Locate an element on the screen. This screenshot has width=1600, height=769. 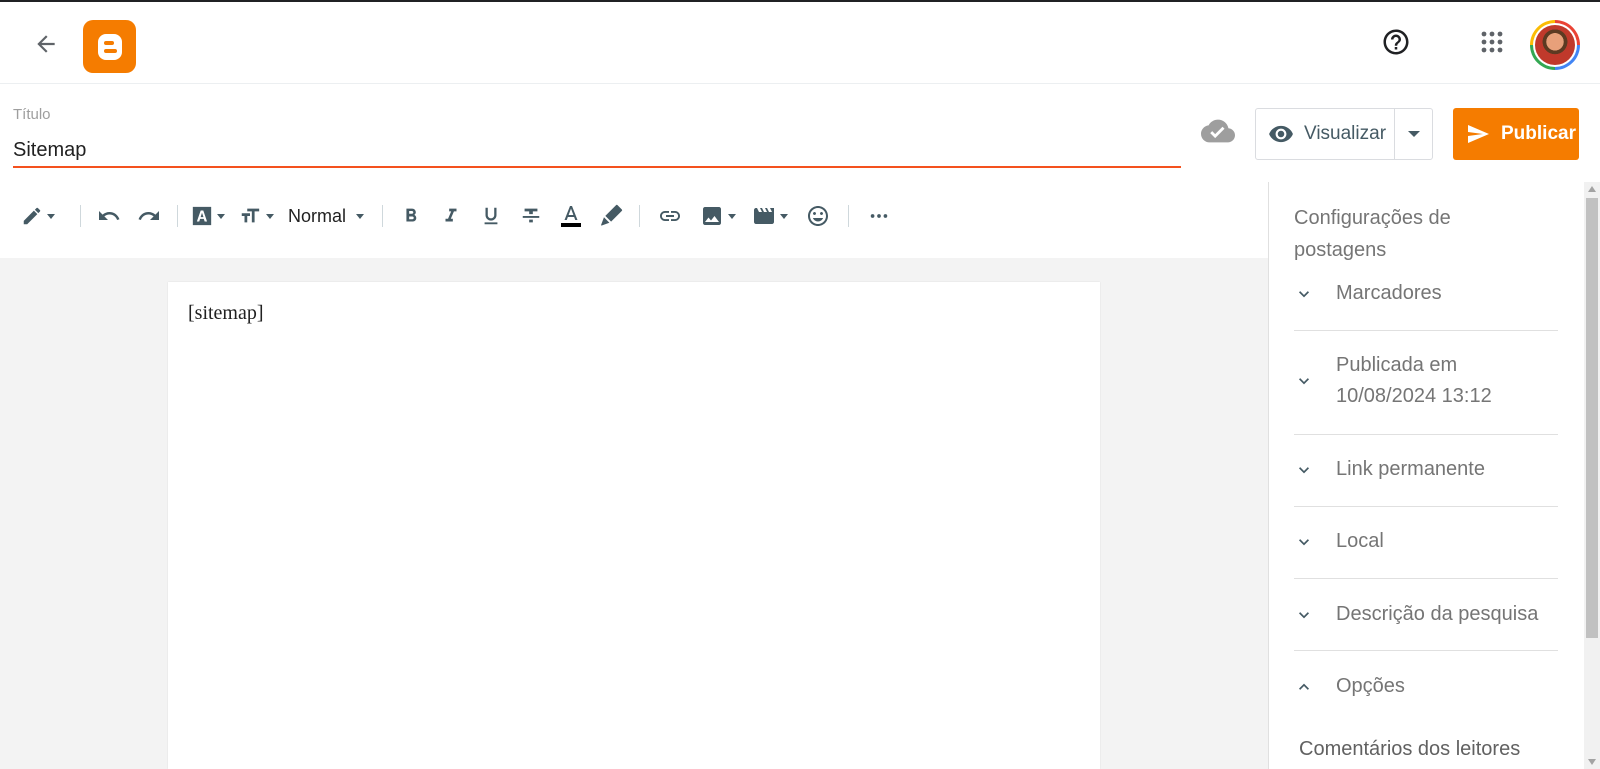
paragraph-style-value: Normal is located at coordinates (317, 215).